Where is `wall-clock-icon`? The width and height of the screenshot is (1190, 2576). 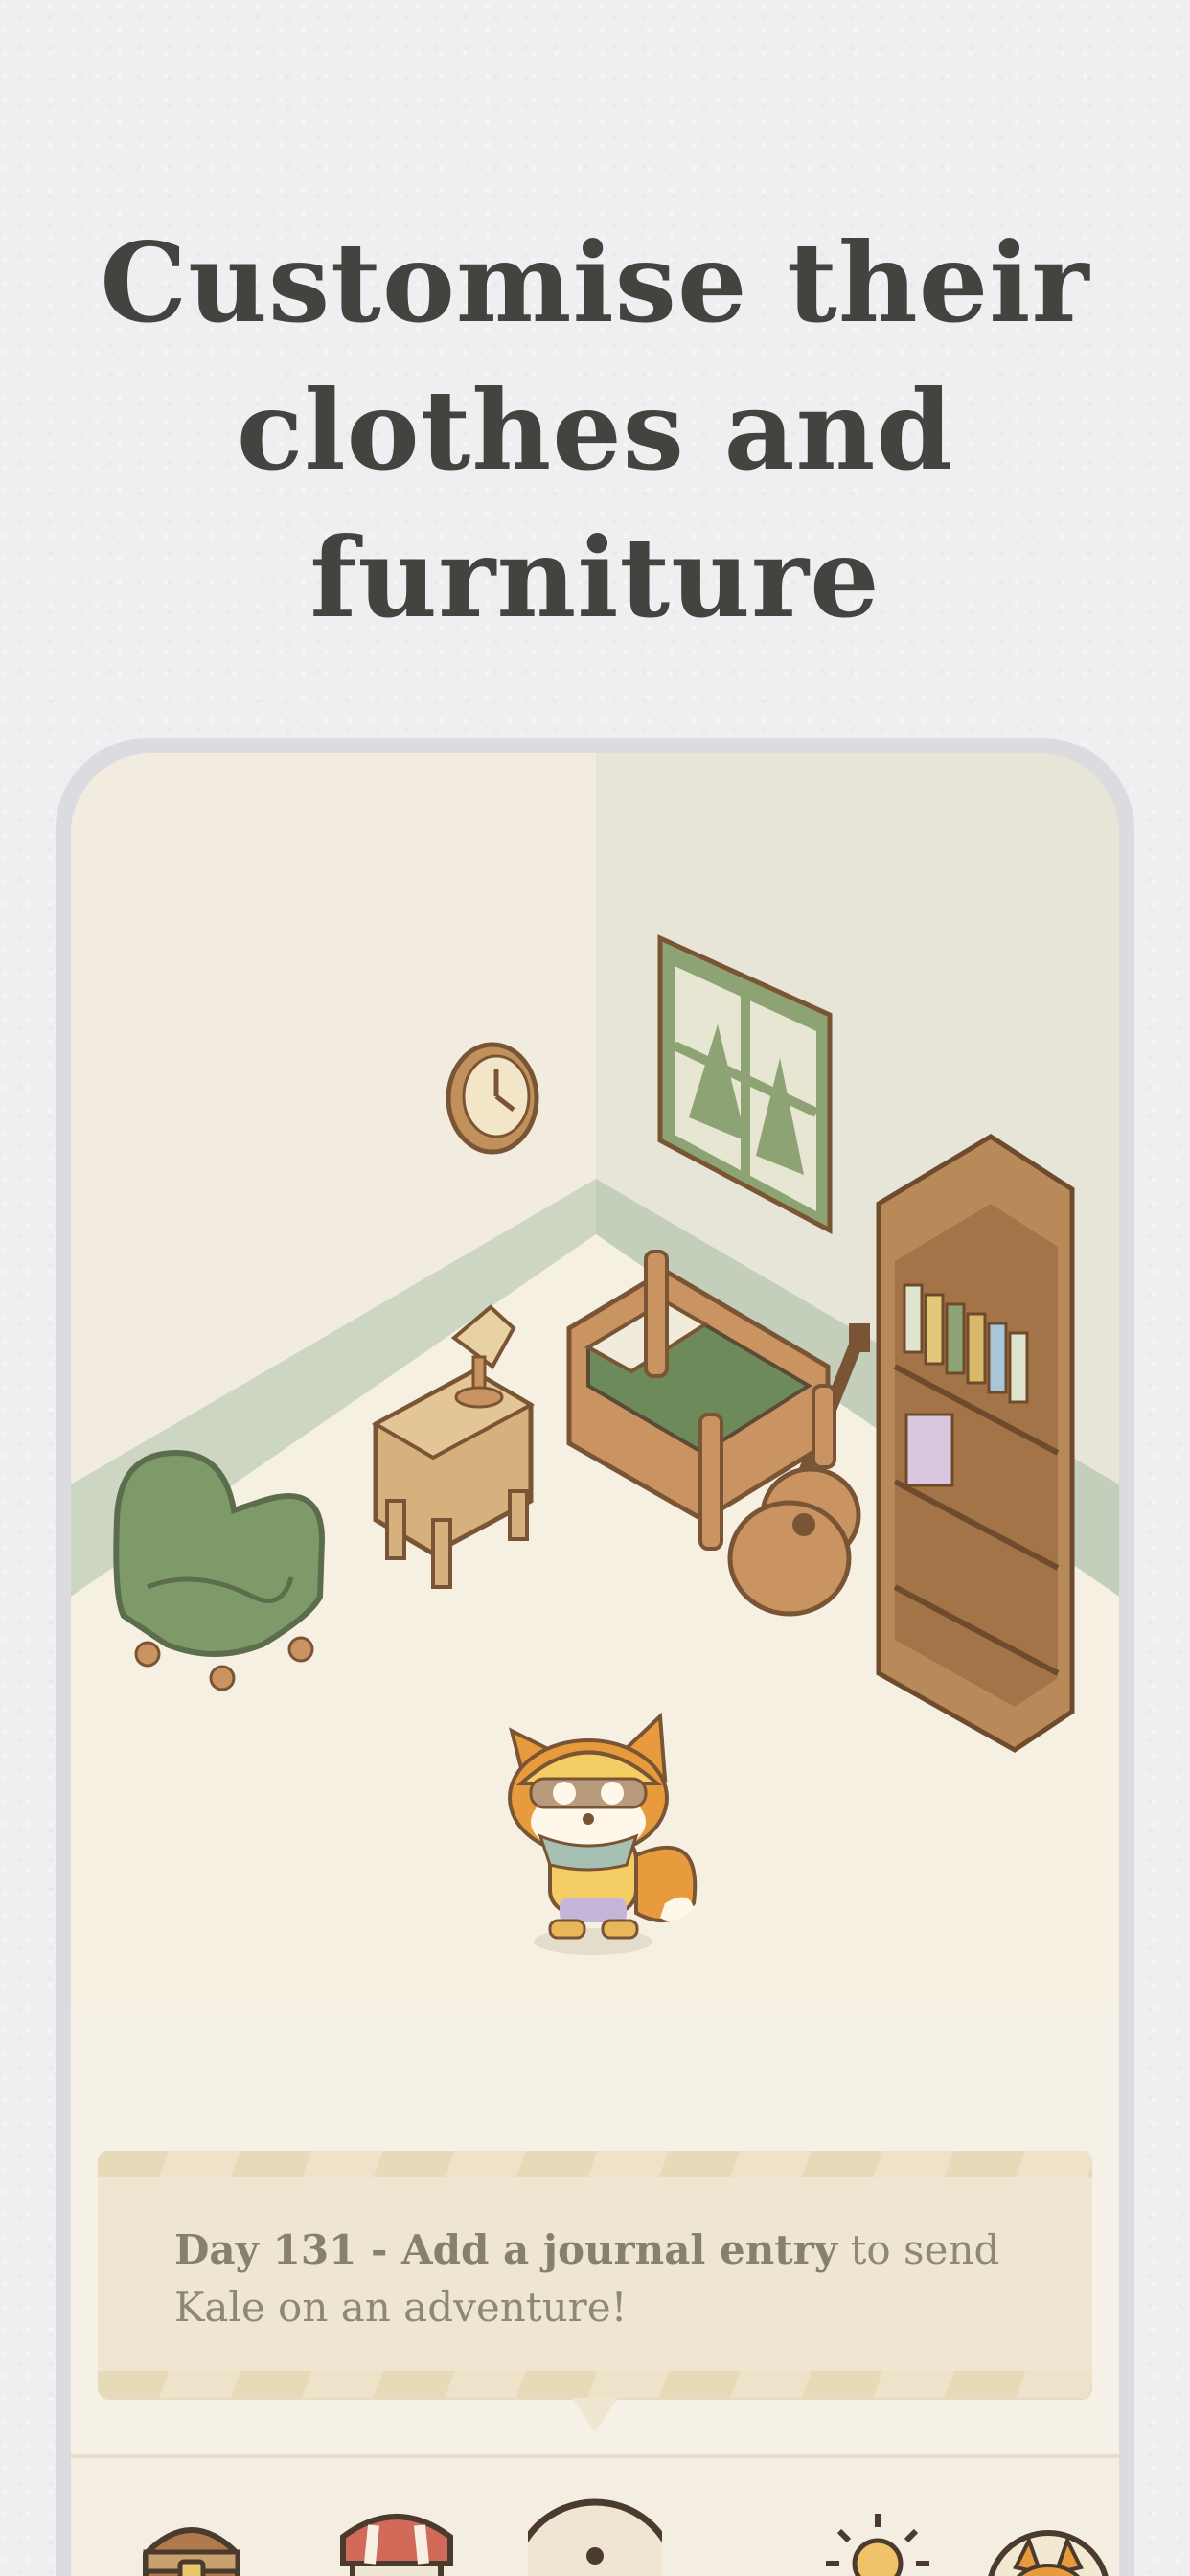
wall-clock-icon is located at coordinates (493, 1098).